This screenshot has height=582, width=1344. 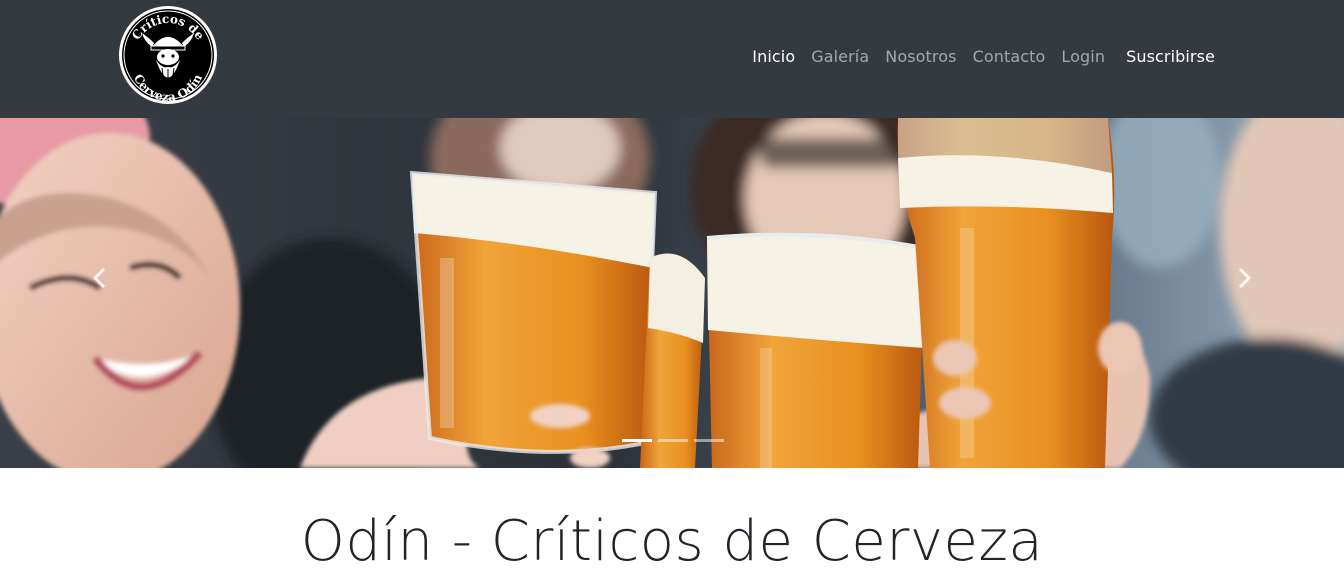 I want to click on carousel-indicators, so click(x=673, y=440).